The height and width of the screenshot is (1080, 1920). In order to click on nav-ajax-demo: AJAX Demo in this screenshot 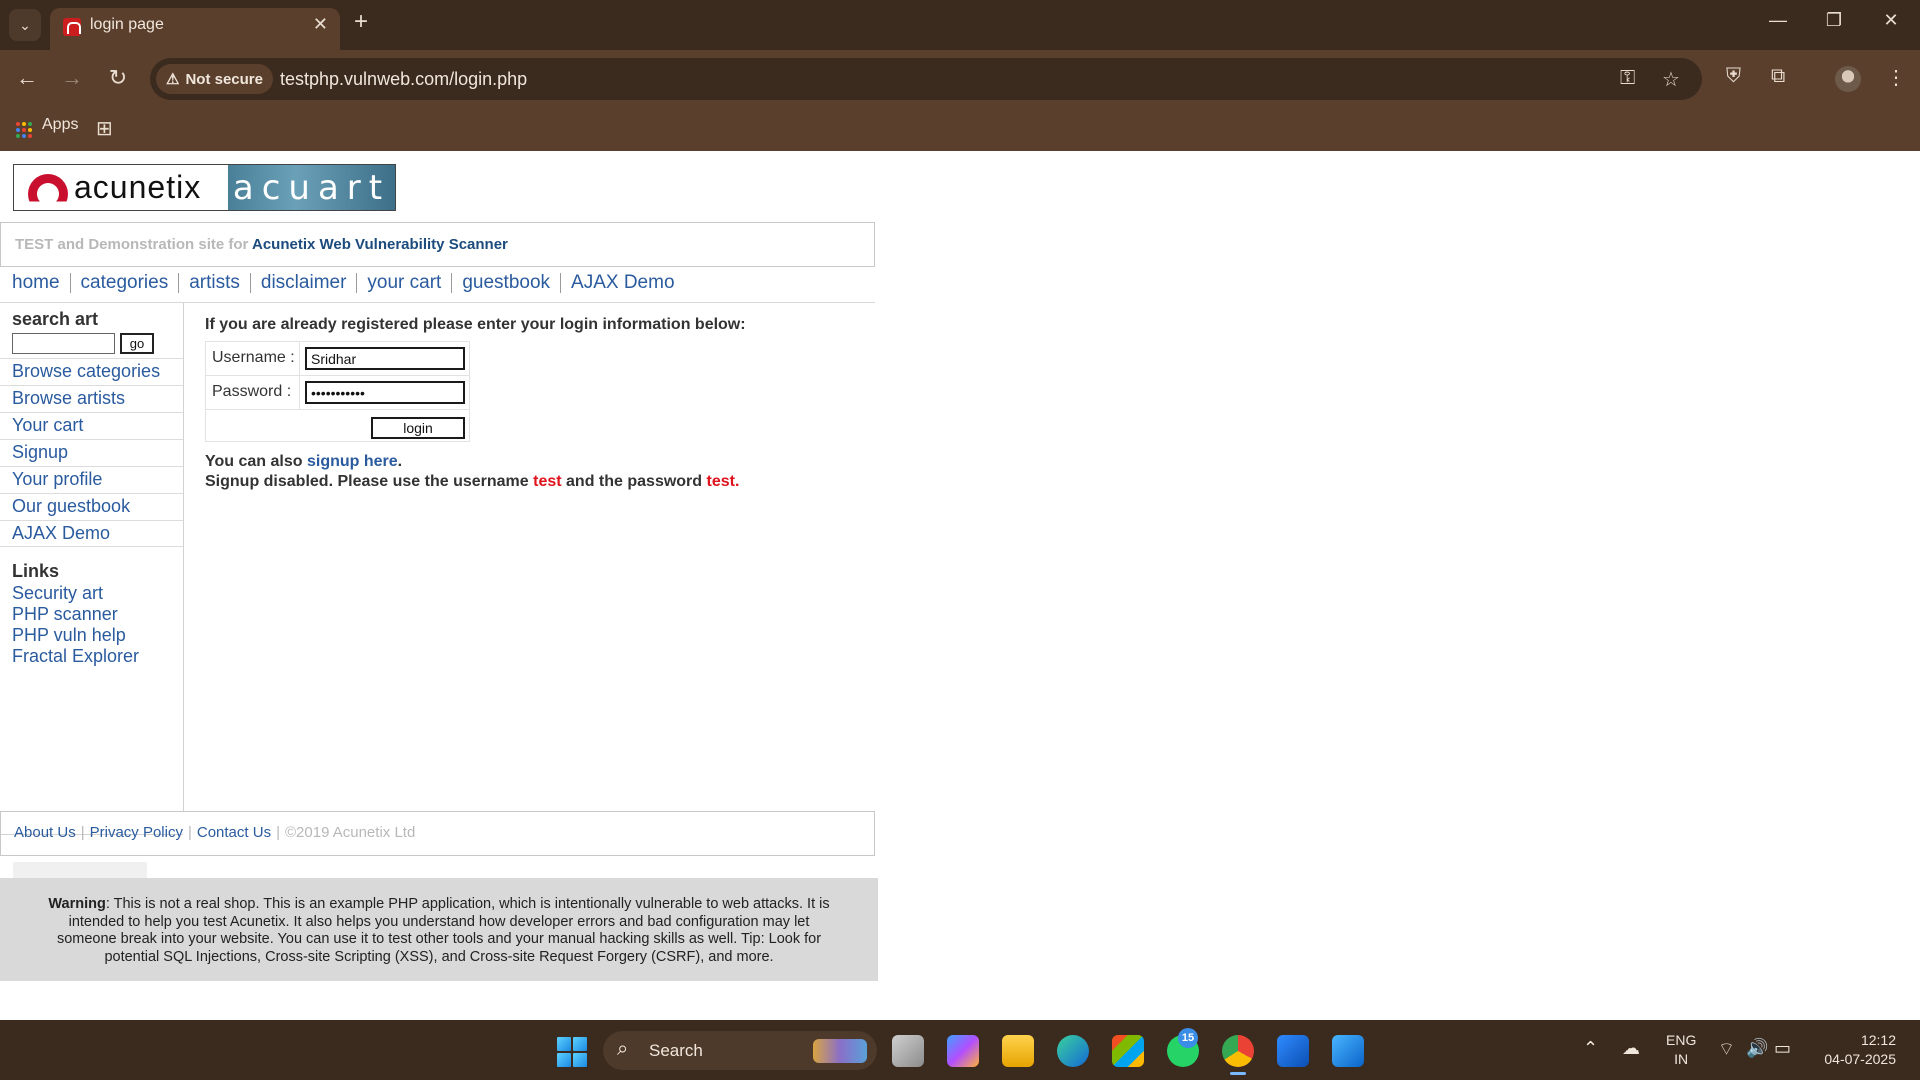, I will do `click(622, 283)`.